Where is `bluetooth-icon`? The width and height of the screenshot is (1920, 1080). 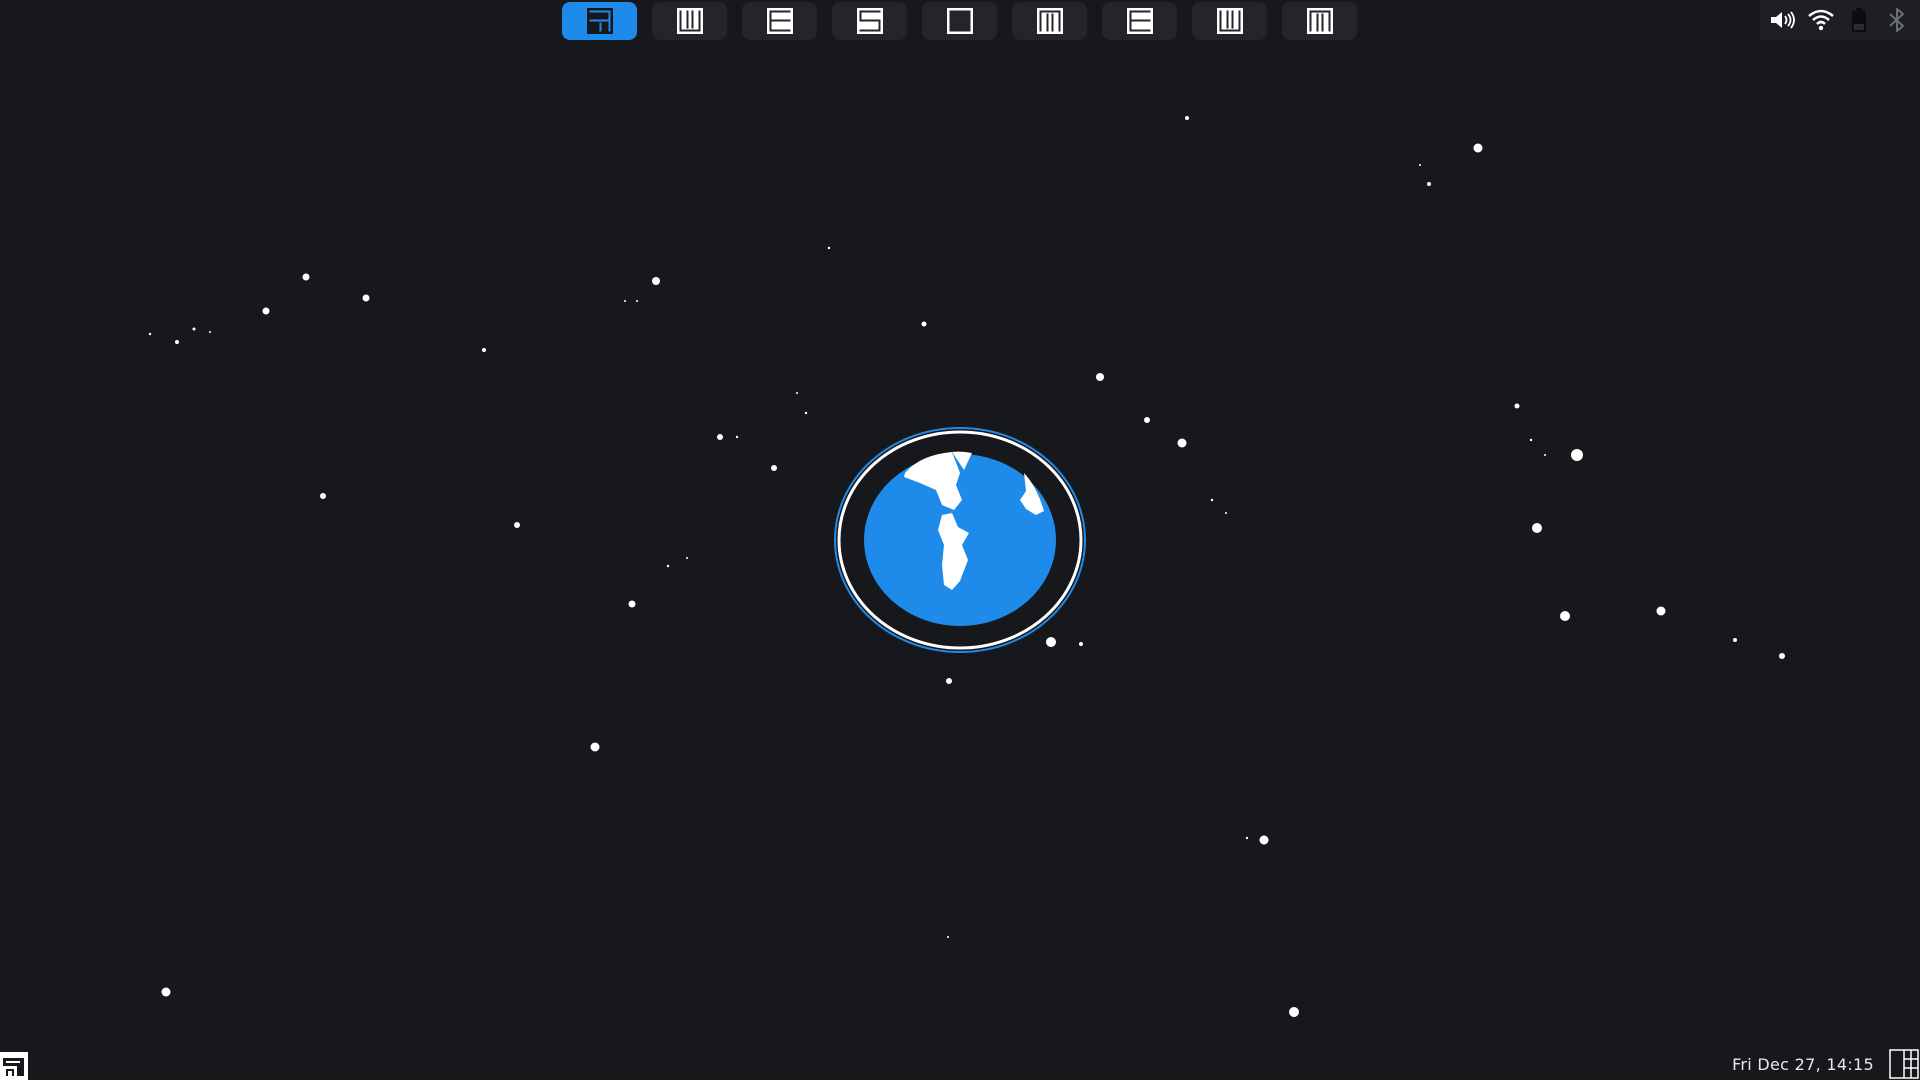
bluetooth-icon is located at coordinates (1897, 20).